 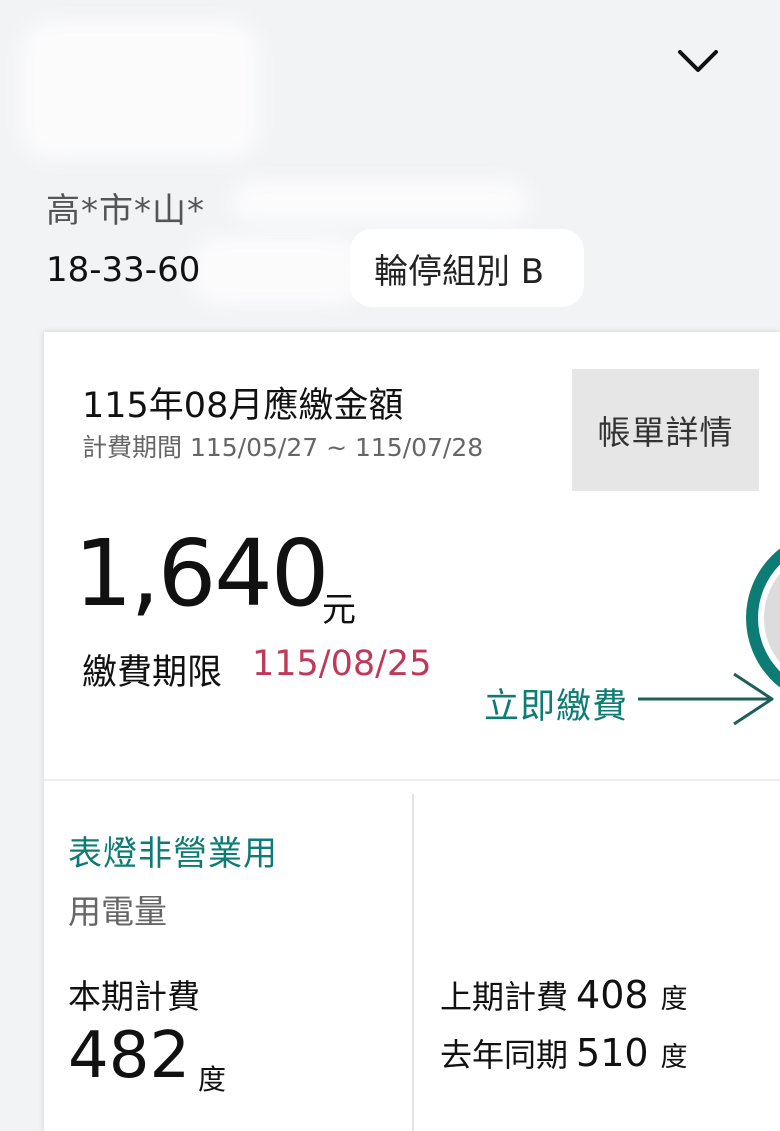 What do you see at coordinates (556, 703) in the screenshot?
I see `pay-now-label: 立即繳費` at bounding box center [556, 703].